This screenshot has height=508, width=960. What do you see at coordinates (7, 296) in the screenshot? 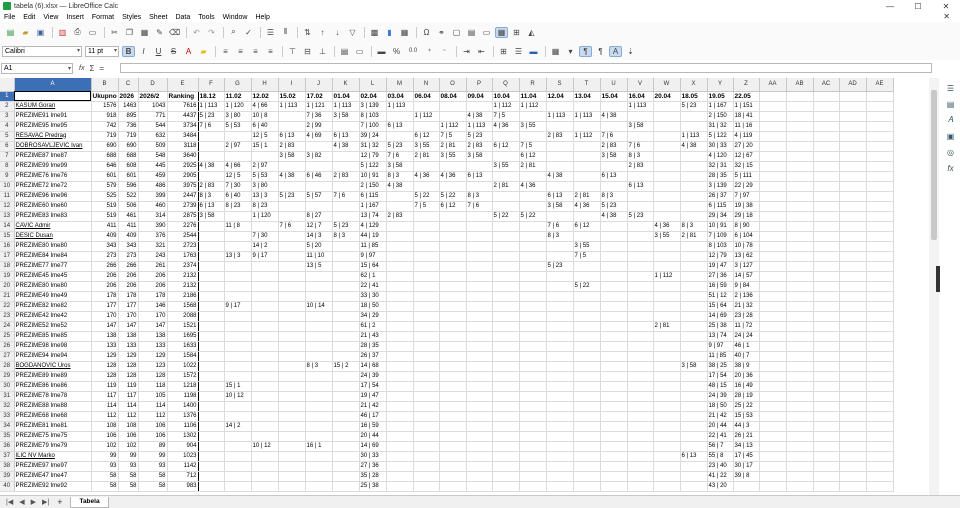
I see `row-header: 21` at bounding box center [7, 296].